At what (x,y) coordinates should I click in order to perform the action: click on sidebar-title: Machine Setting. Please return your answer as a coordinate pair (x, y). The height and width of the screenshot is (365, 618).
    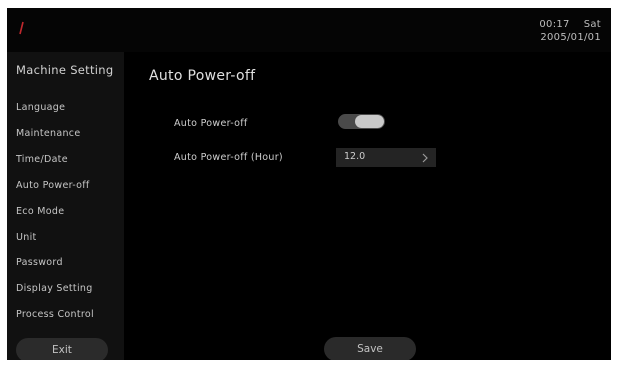
    Looking at the image, I should click on (65, 70).